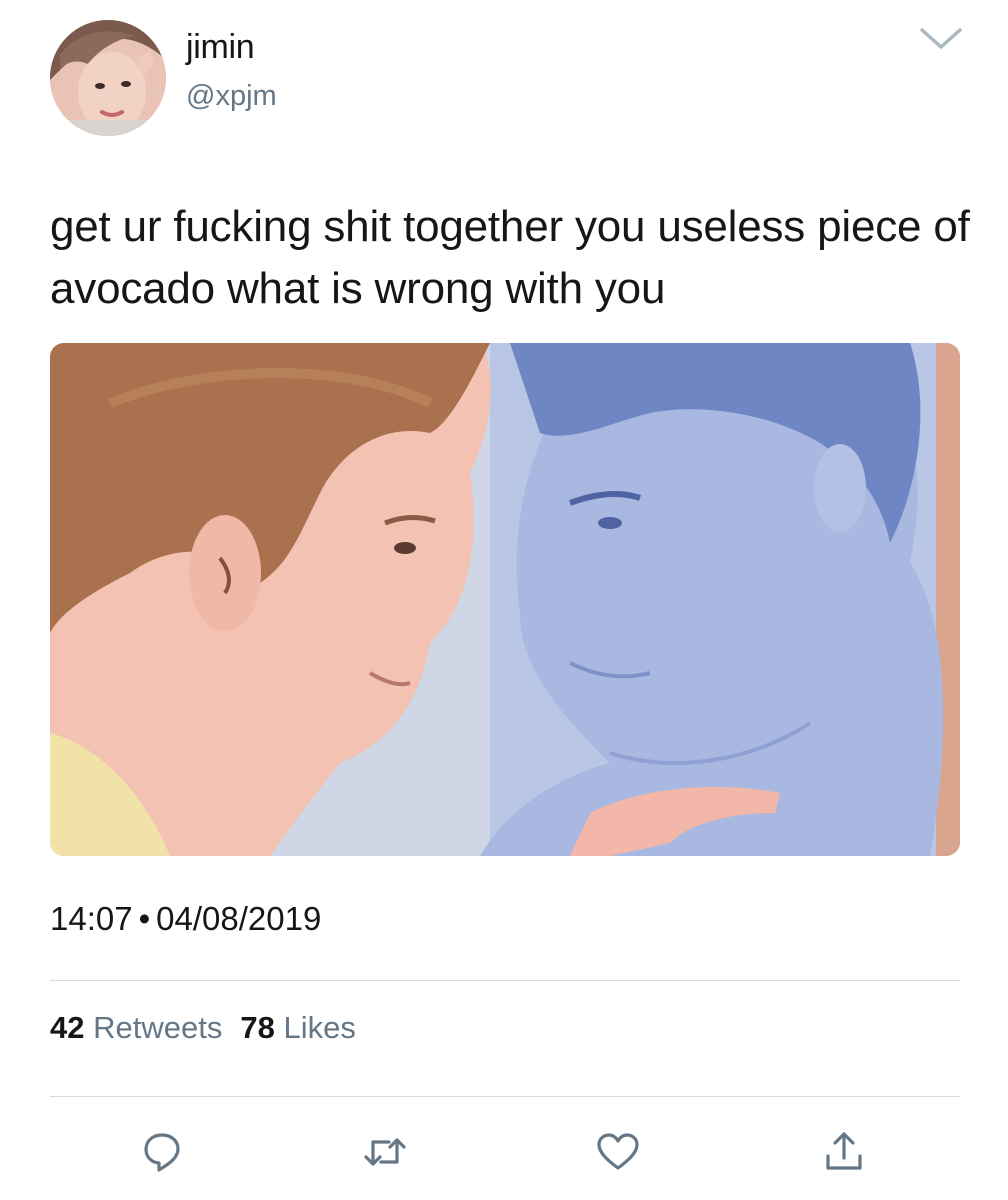  I want to click on retweet-button, so click(385, 1152).